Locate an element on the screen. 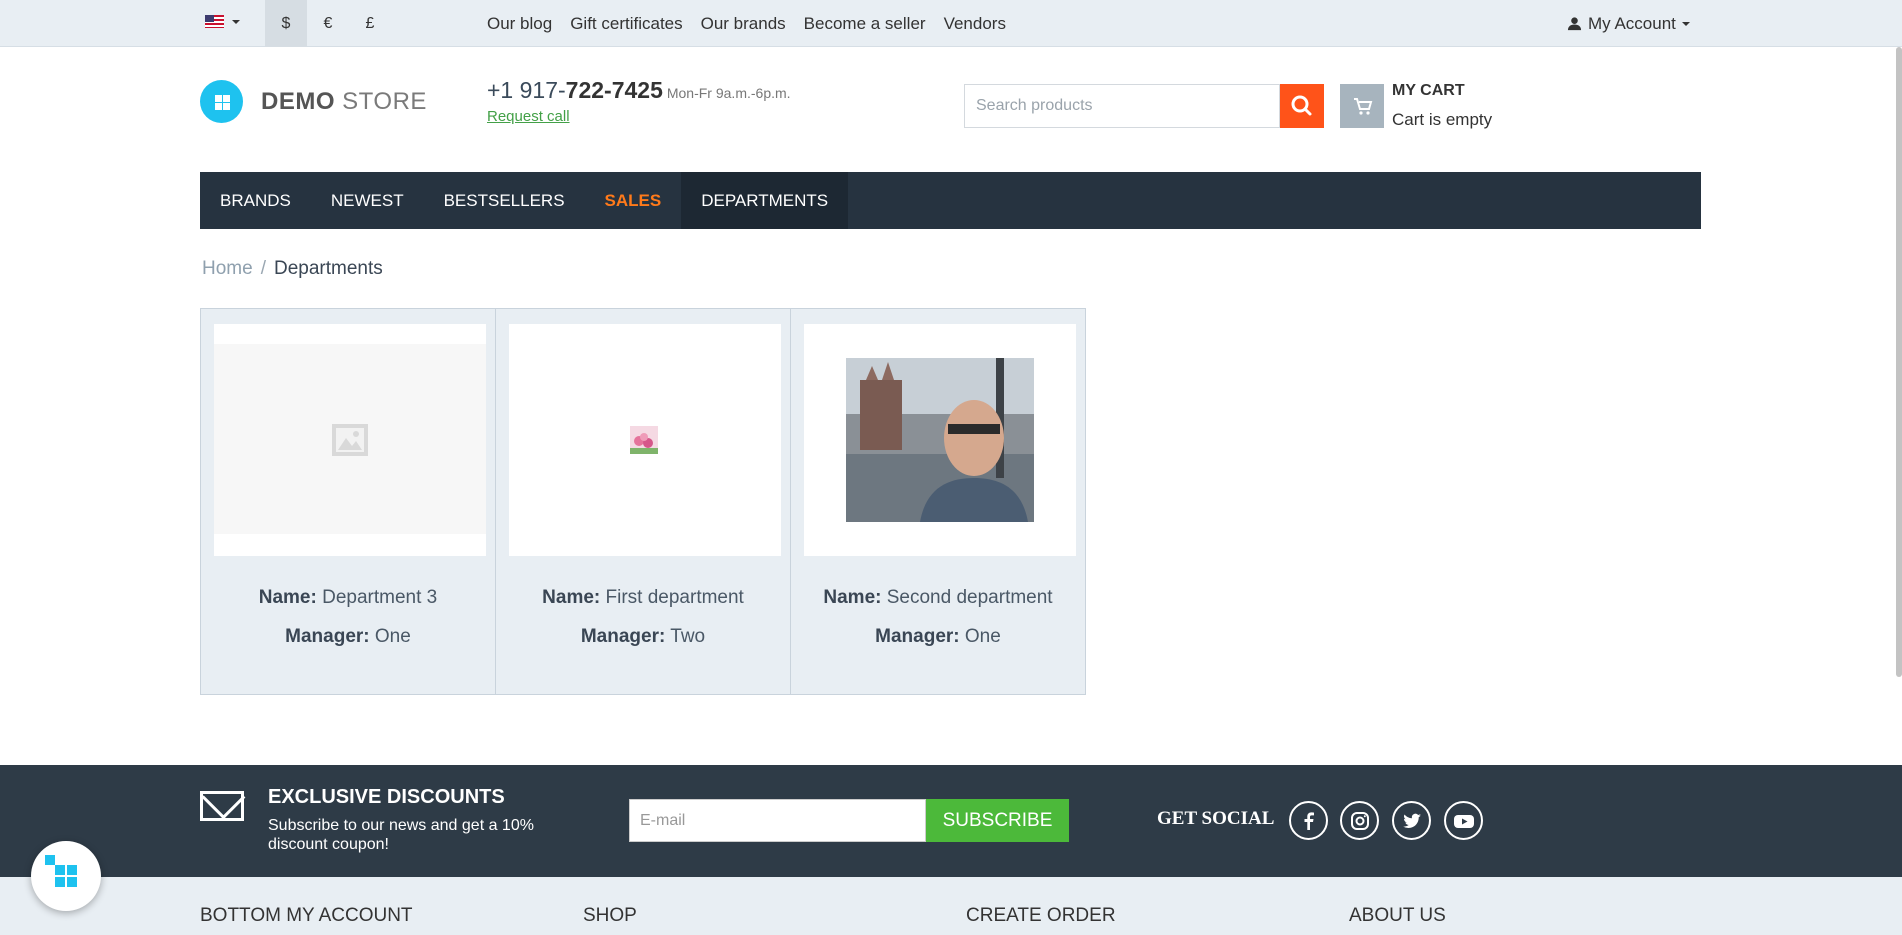 This screenshot has height=935, width=1902. logo-text: DEMO STORE is located at coordinates (344, 102).